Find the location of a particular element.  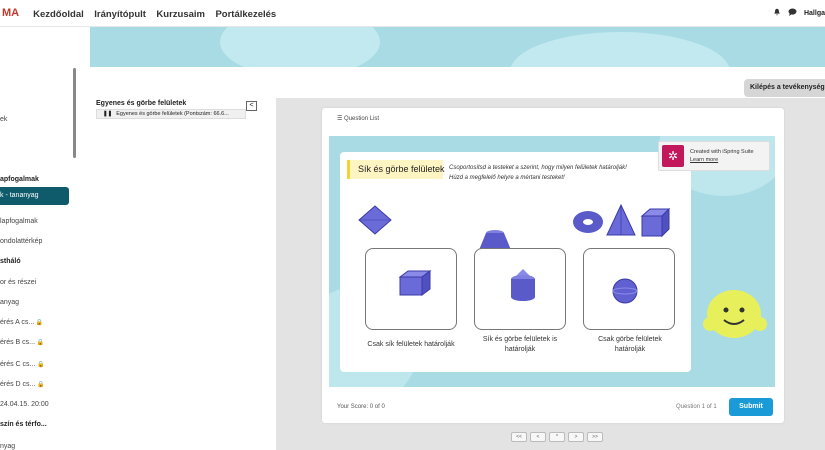

user-area: Hallga is located at coordinates (799, 13).